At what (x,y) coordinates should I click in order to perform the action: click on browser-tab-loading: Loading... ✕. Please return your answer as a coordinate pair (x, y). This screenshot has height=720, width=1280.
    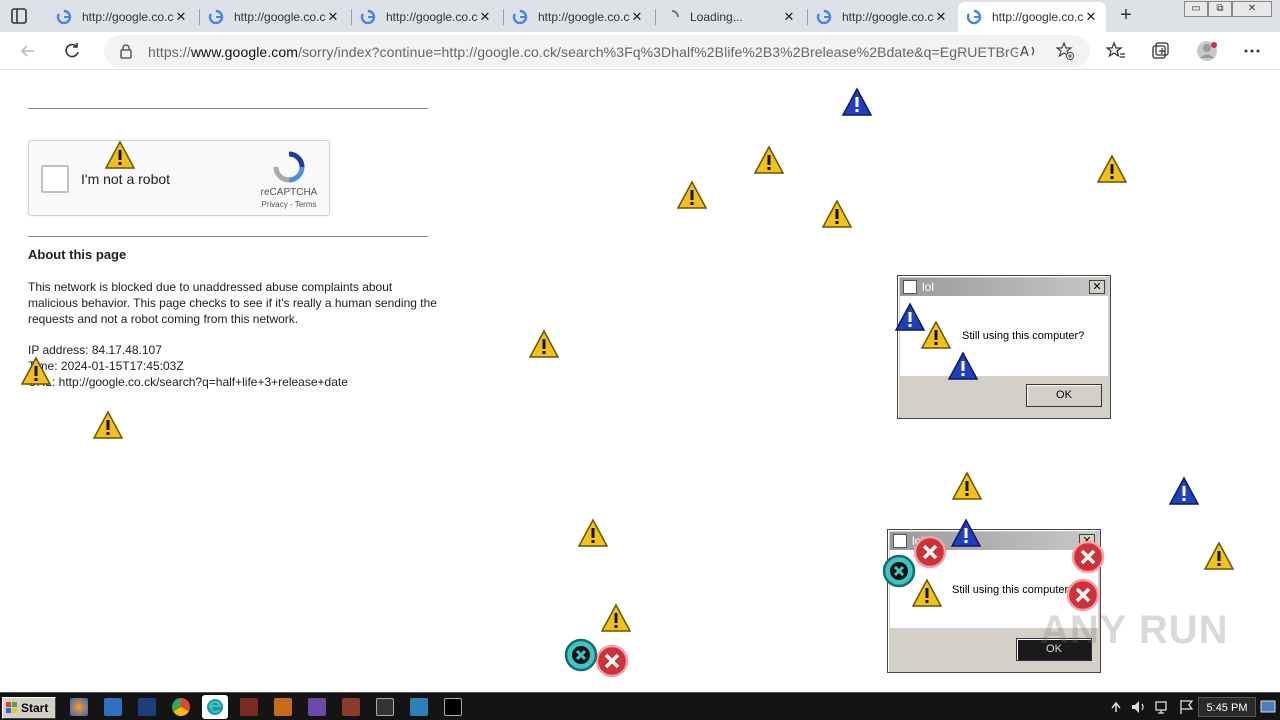
    Looking at the image, I should click on (730, 17).